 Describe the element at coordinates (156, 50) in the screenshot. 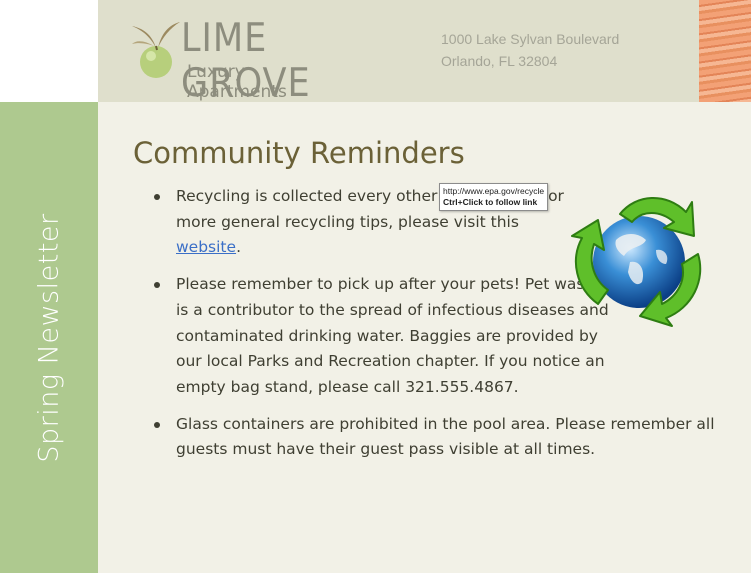

I see `lime-logo-icon` at that location.